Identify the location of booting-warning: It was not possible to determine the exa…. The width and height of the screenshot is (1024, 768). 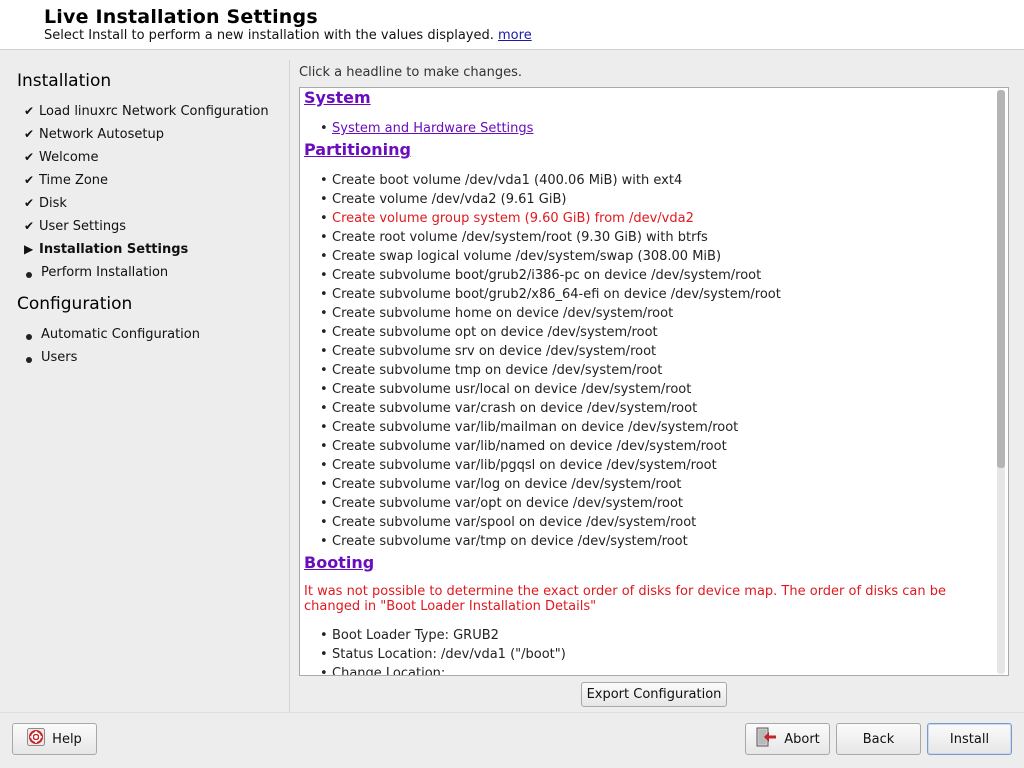
(625, 599).